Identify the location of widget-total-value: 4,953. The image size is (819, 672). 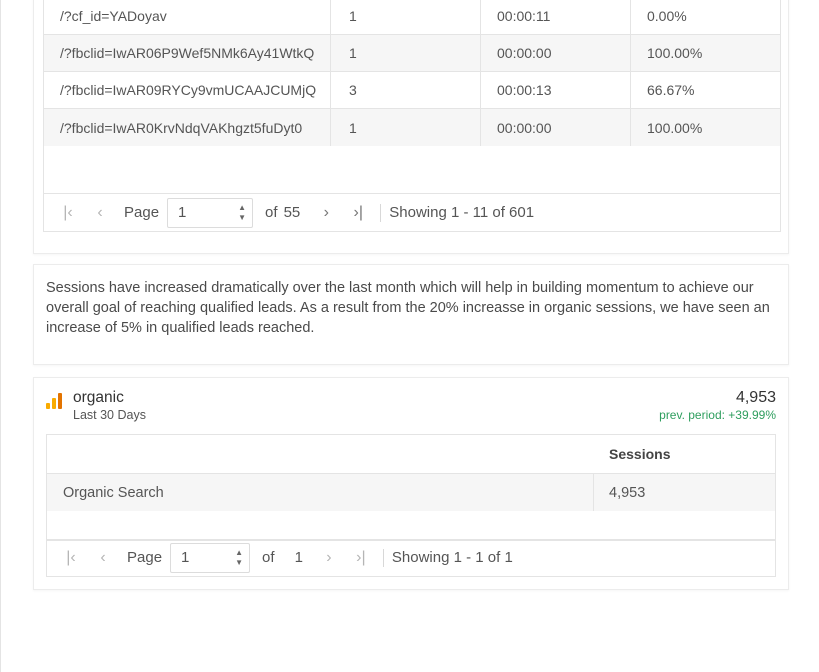
(755, 397).